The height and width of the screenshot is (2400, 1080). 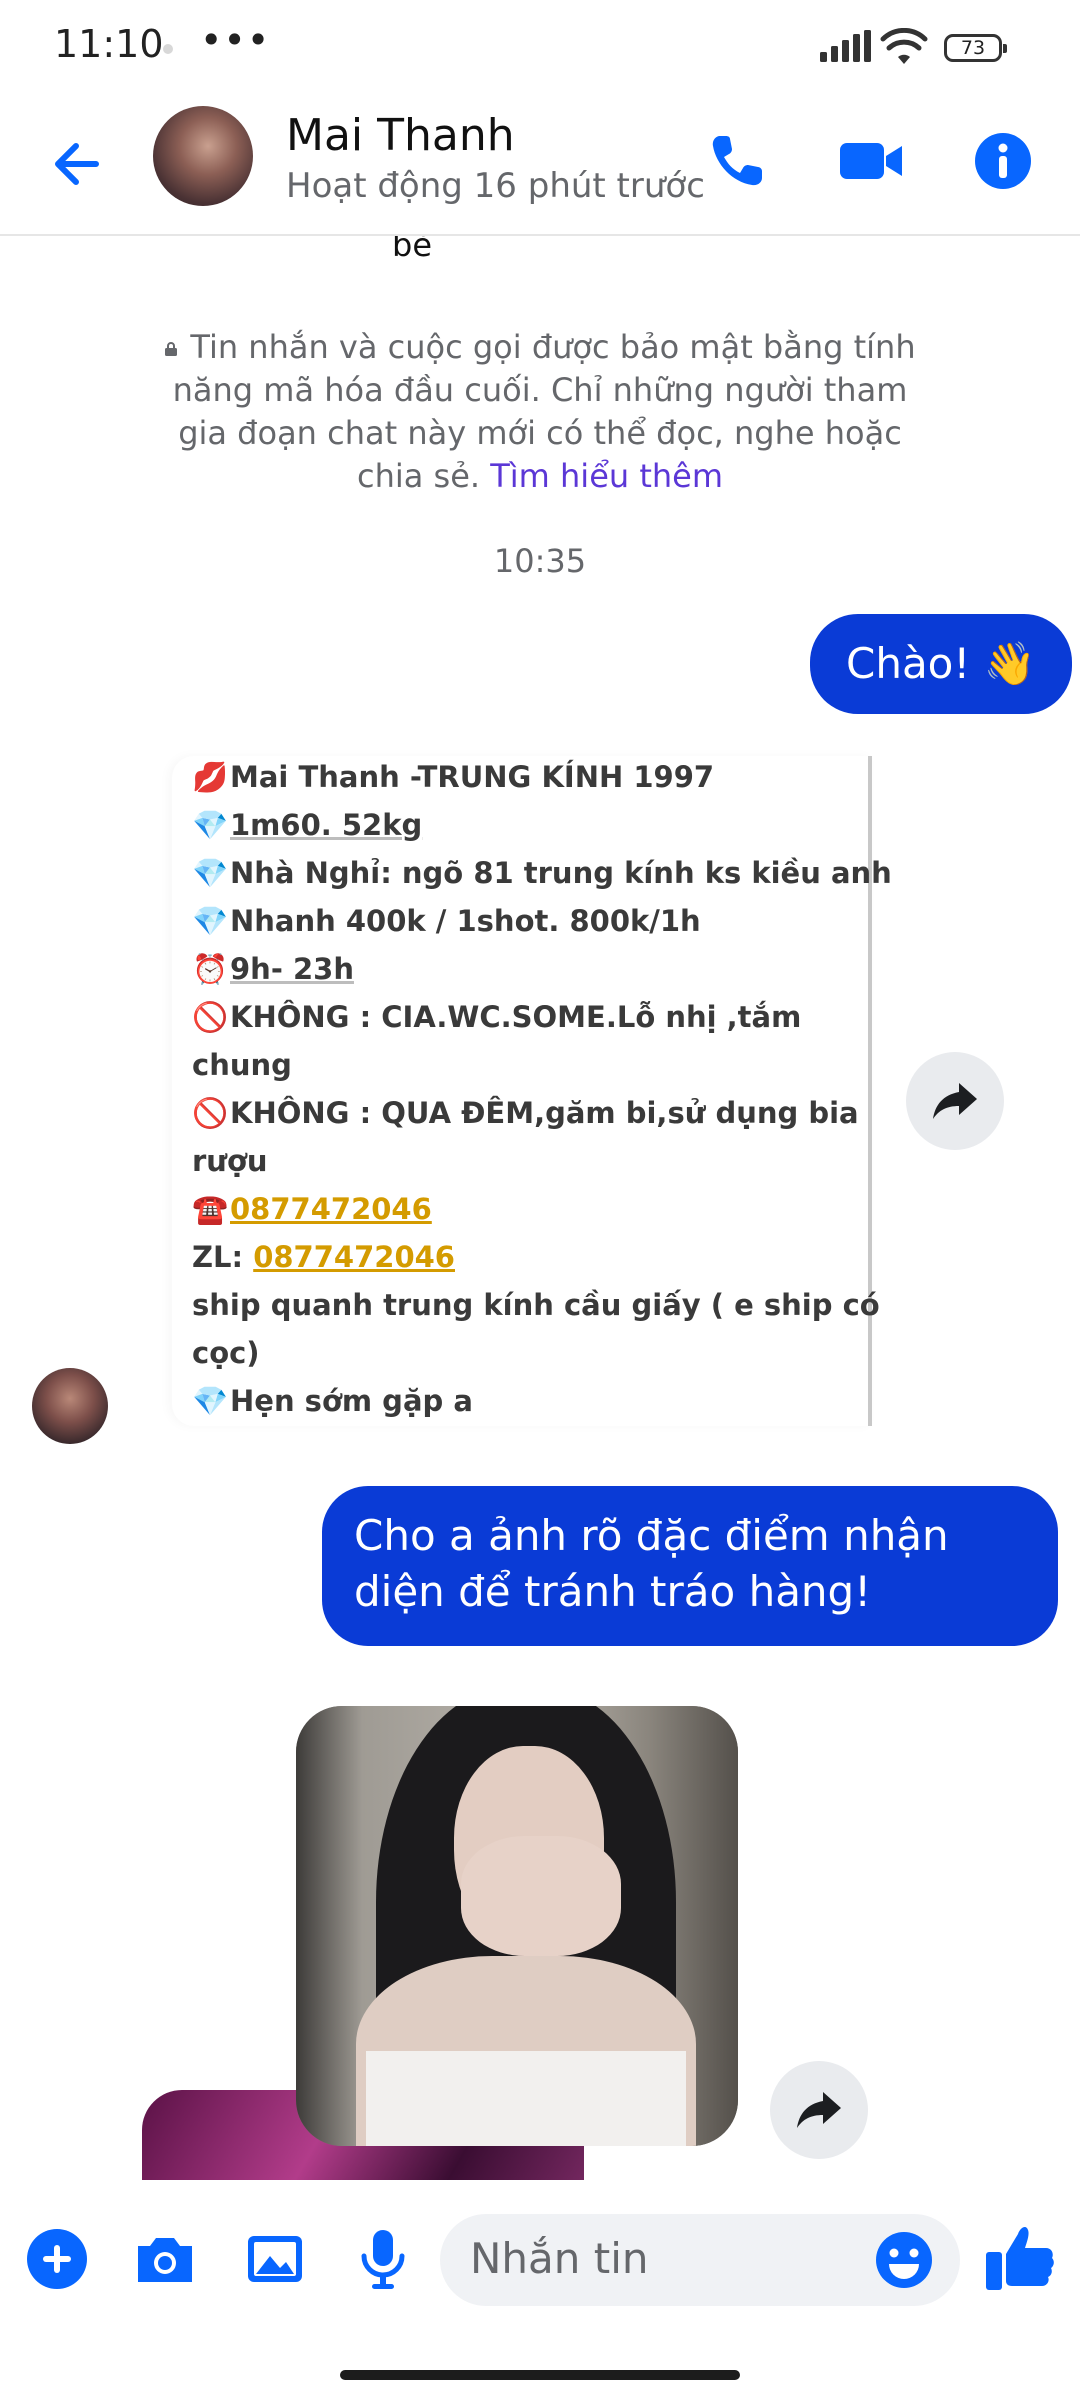 I want to click on card-line: 💎Hẹn sớm gặp a, so click(x=332, y=1401).